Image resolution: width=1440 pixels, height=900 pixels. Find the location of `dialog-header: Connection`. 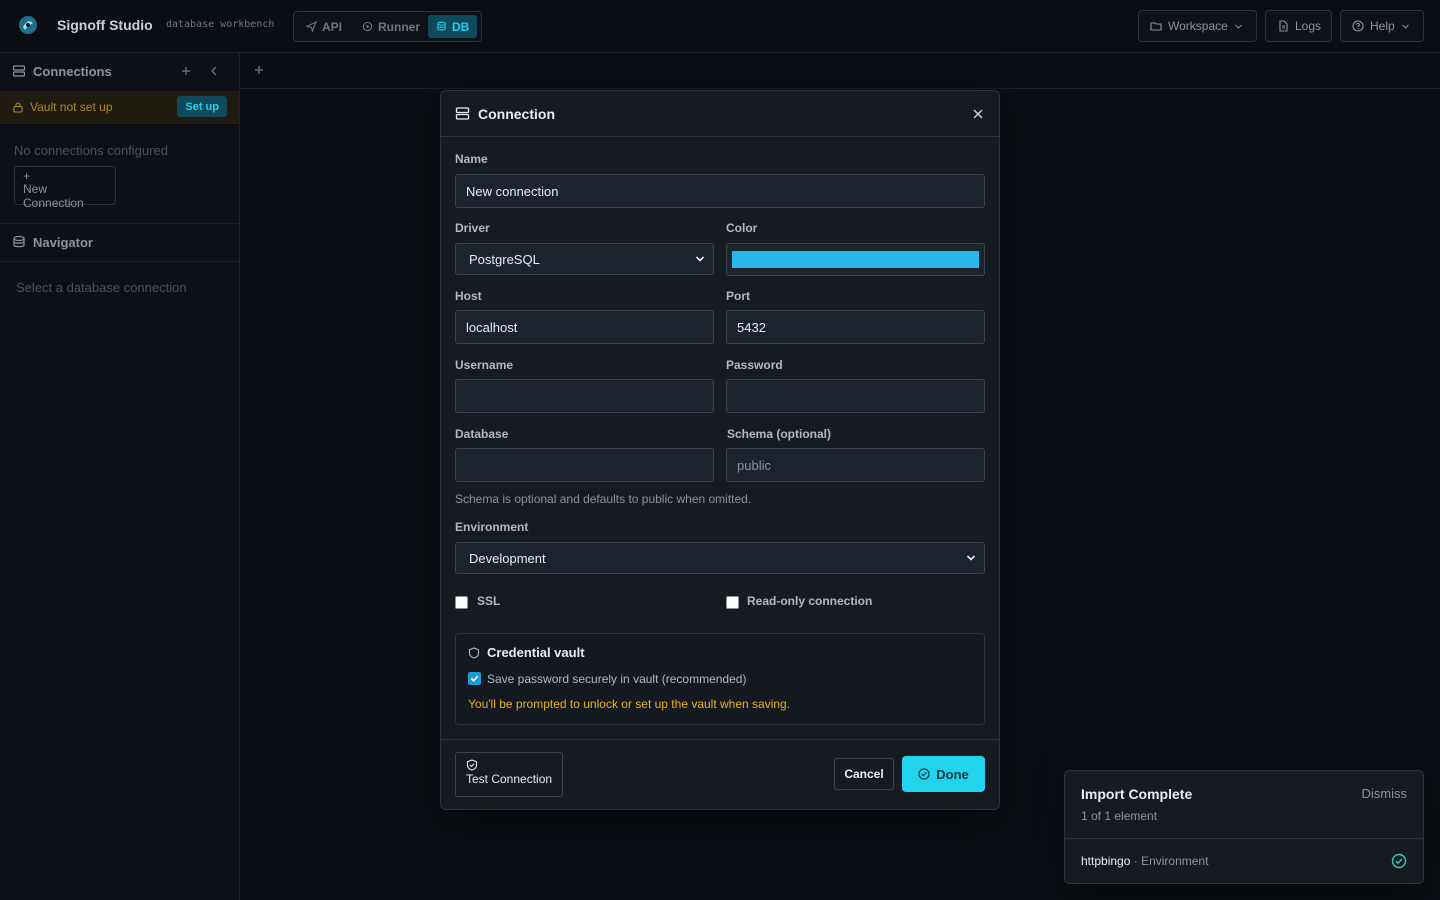

dialog-header: Connection is located at coordinates (720, 114).